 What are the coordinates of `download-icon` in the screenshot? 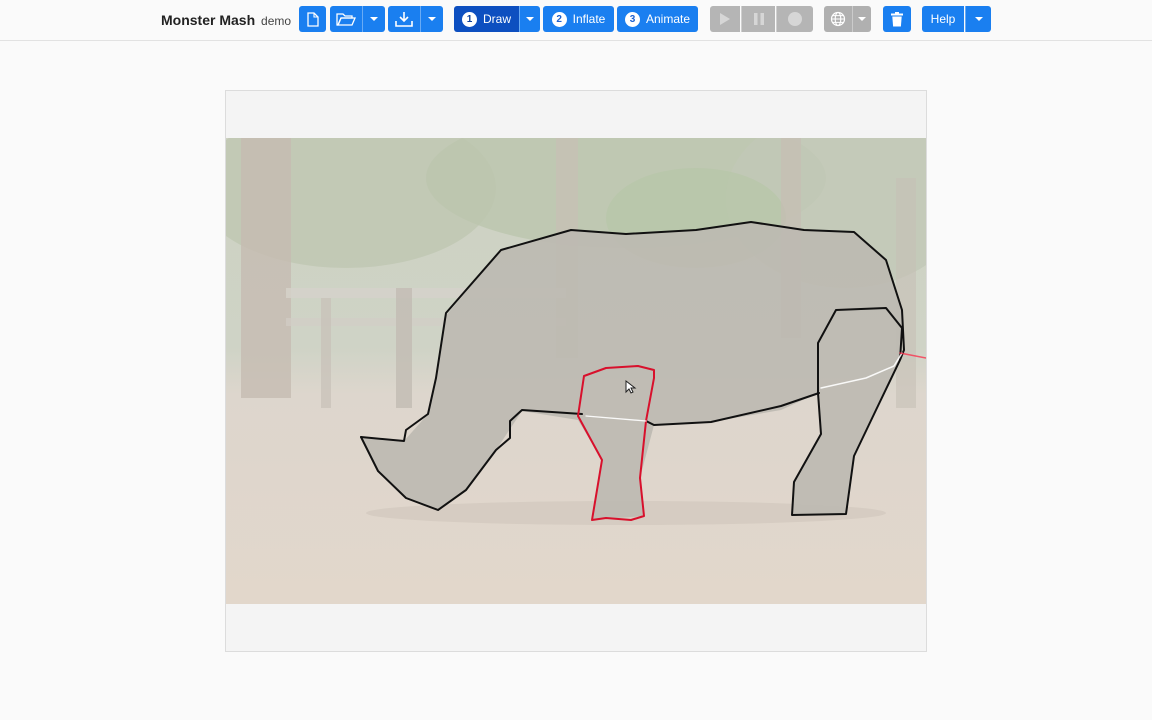 It's located at (404, 19).